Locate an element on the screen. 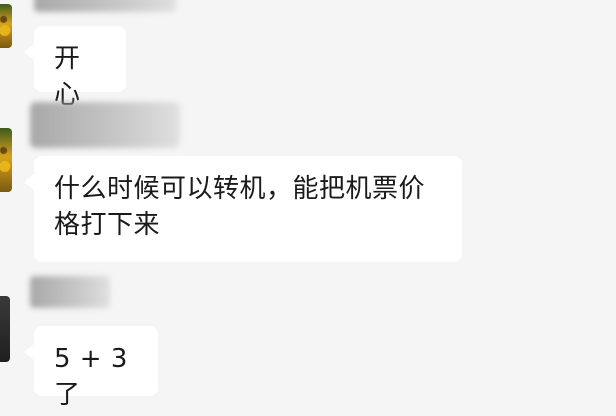 The image size is (616, 416). message-bubble: 5 + 3了 is located at coordinates (91, 368).